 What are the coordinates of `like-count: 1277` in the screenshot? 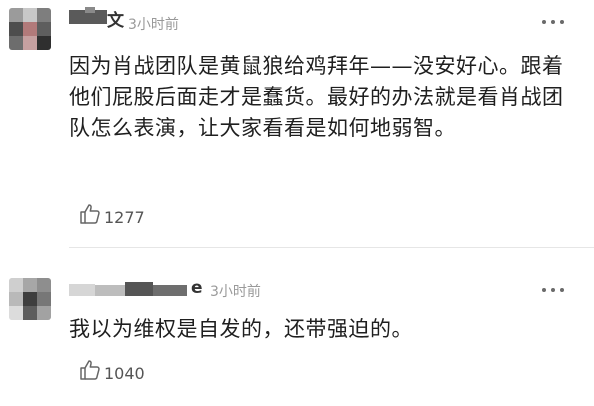 It's located at (124, 217).